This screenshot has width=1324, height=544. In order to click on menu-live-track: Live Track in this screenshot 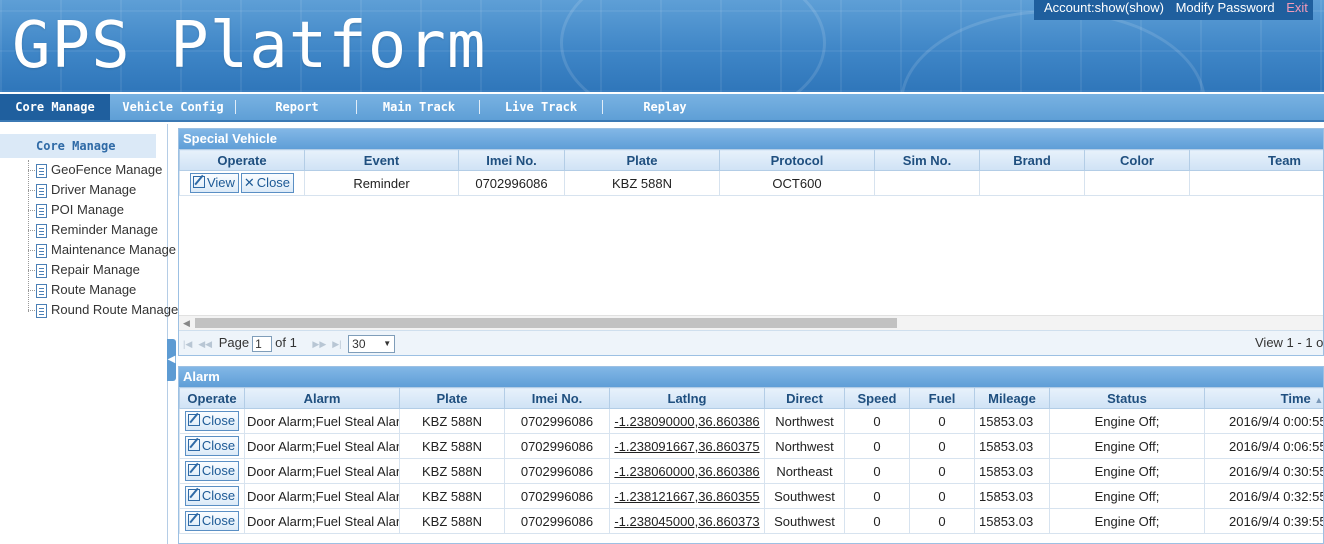, I will do `click(541, 107)`.